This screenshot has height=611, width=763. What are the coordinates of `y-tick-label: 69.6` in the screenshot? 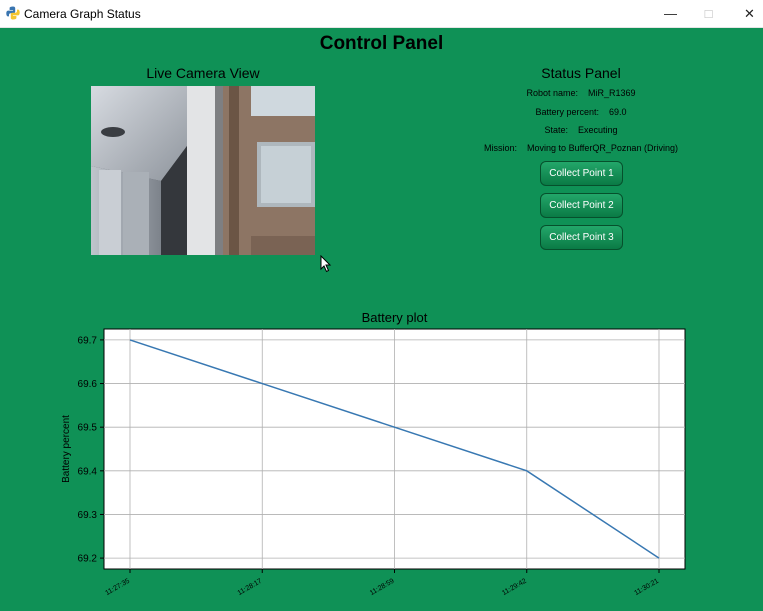 It's located at (88, 384).